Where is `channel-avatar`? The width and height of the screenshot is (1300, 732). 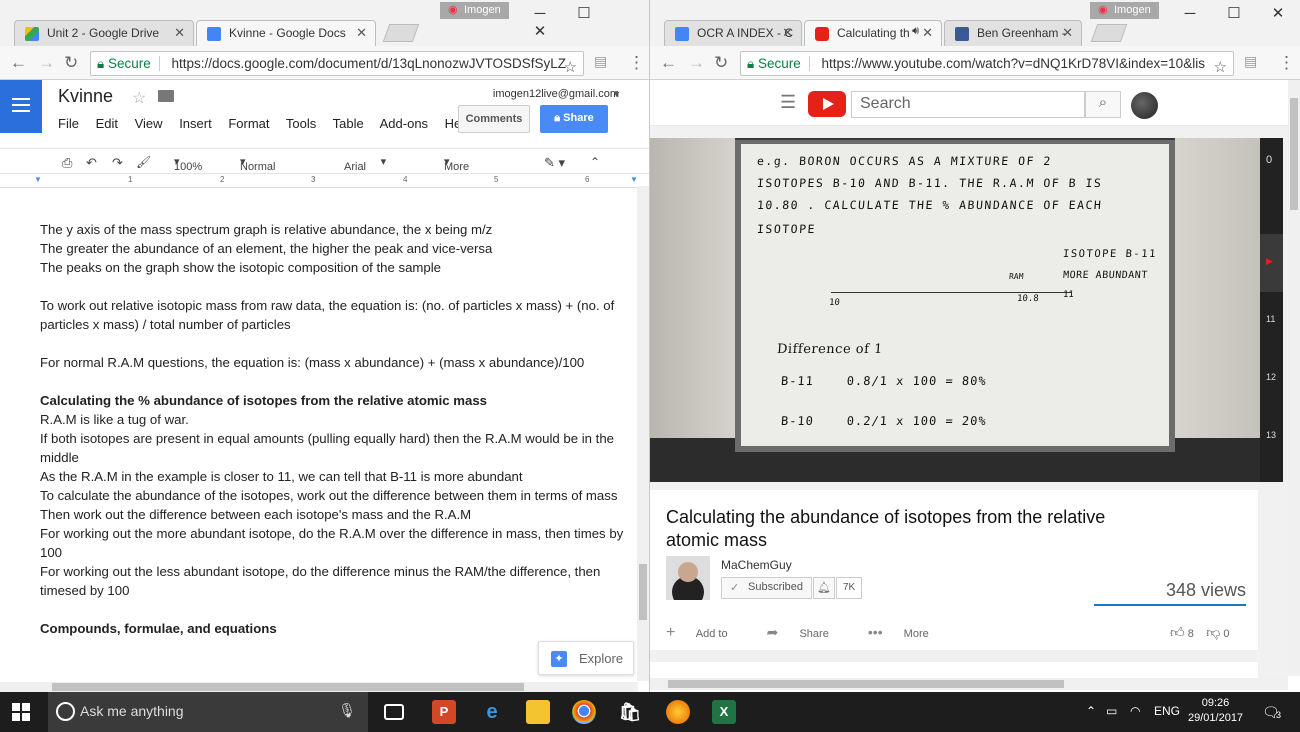 channel-avatar is located at coordinates (688, 578).